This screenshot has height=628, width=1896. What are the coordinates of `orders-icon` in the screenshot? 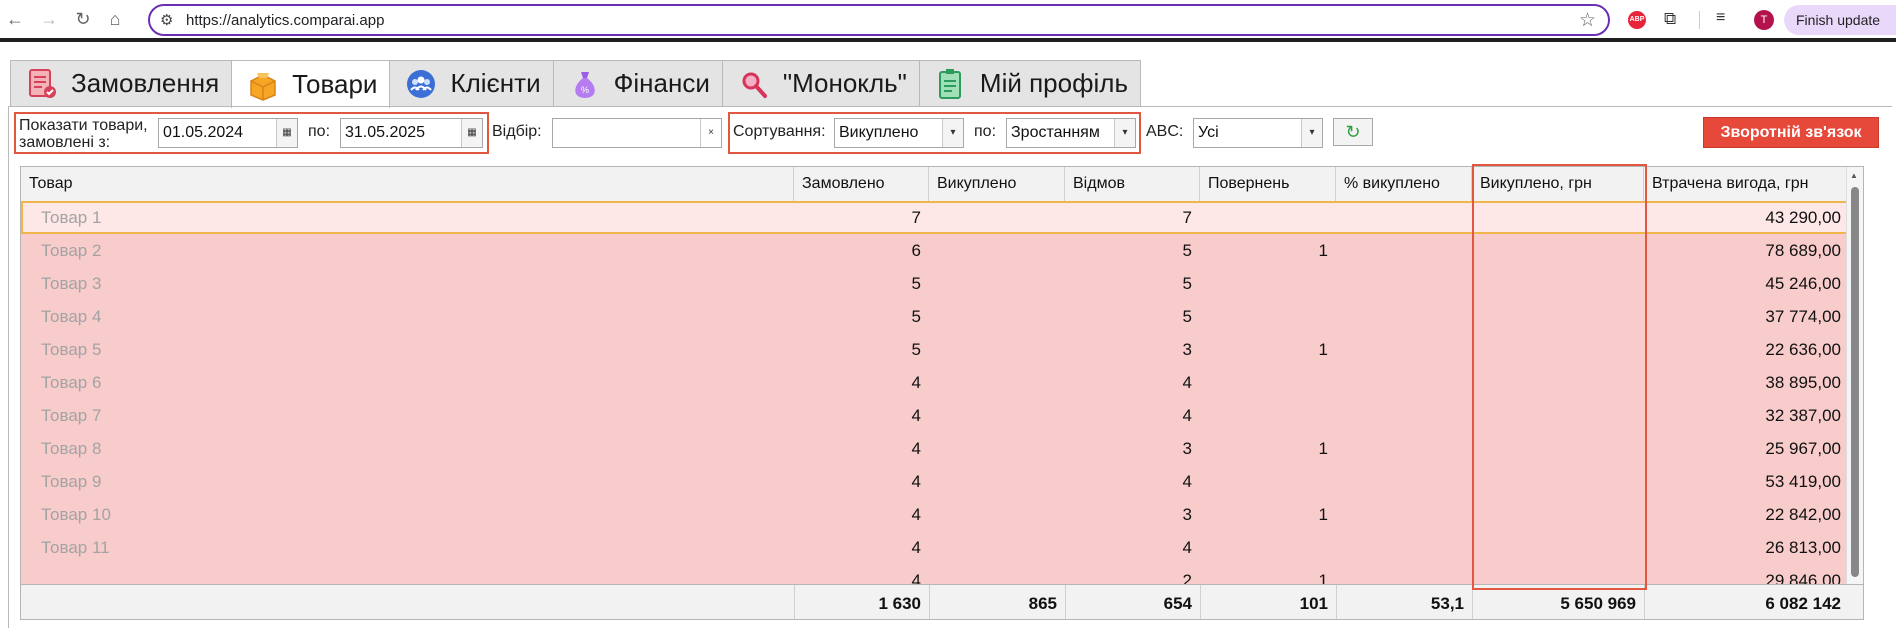 It's located at (42, 84).